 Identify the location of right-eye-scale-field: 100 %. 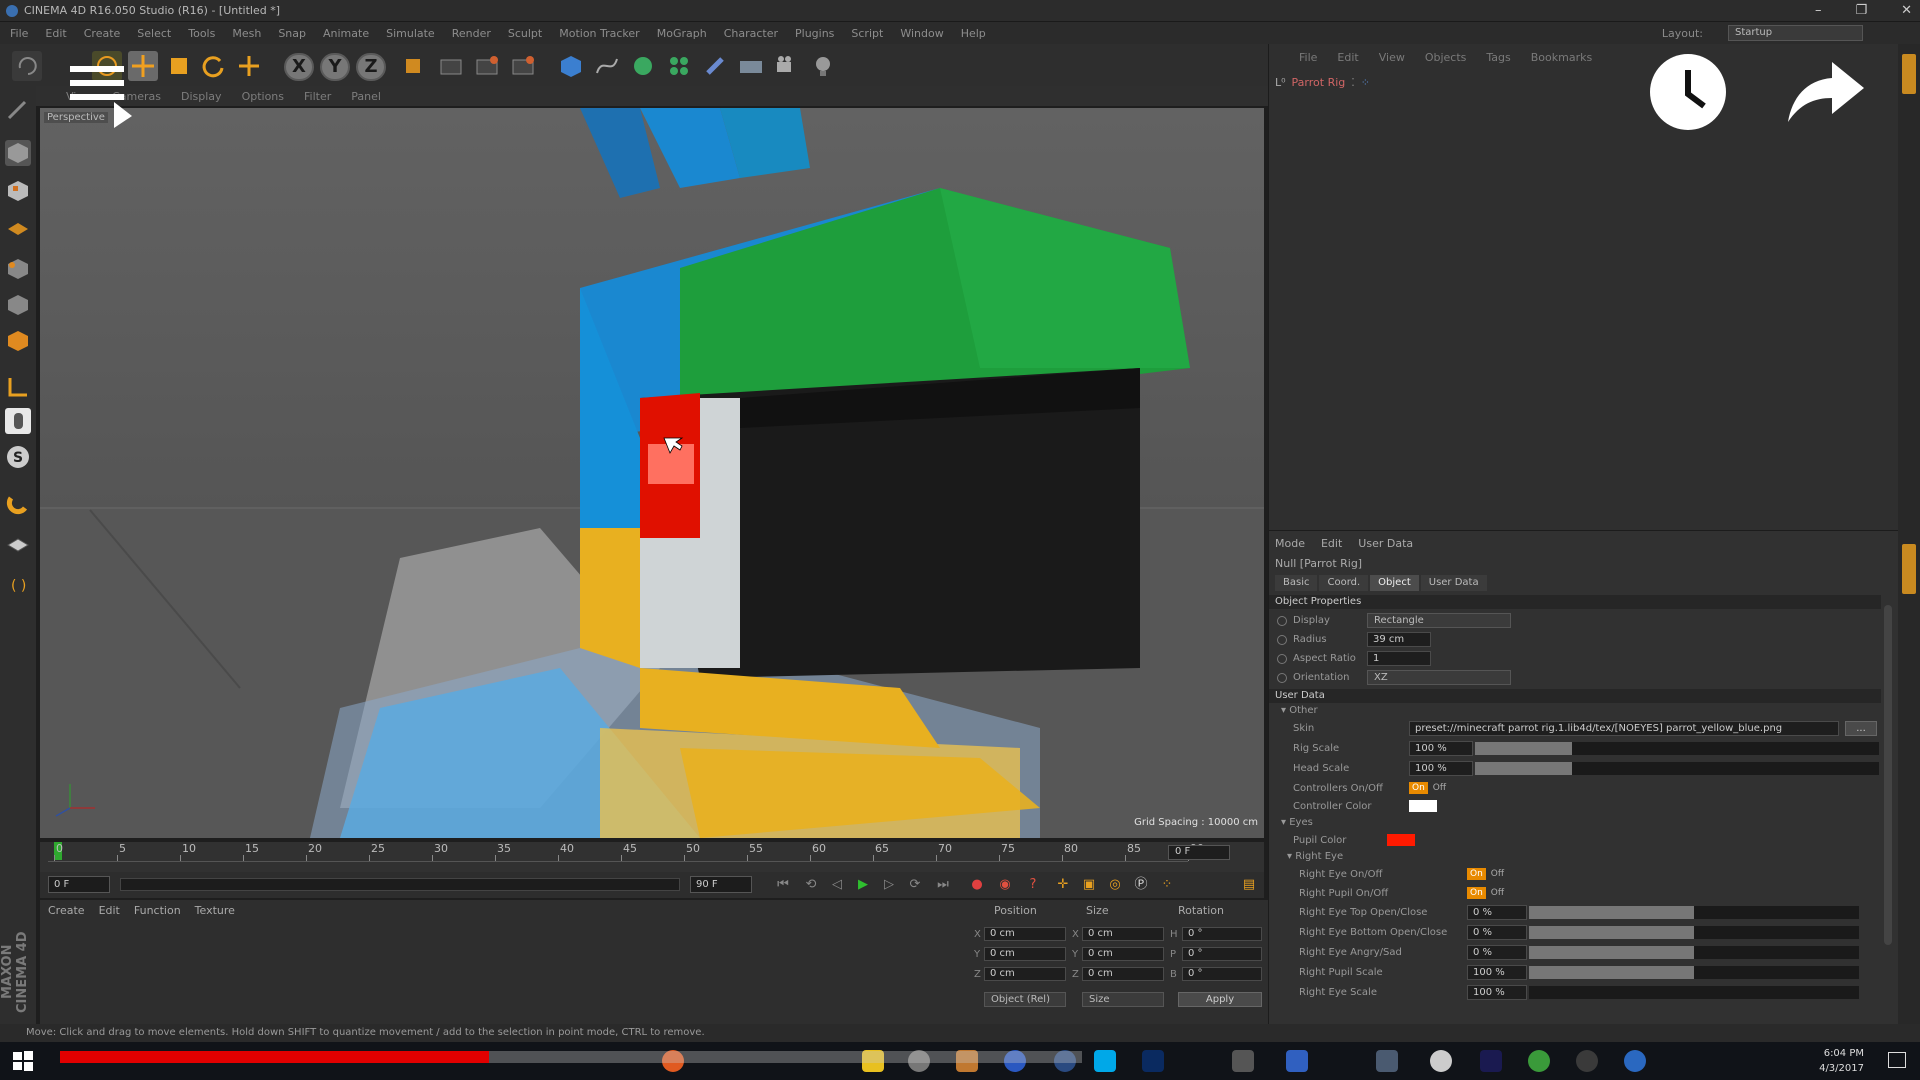
(1497, 992).